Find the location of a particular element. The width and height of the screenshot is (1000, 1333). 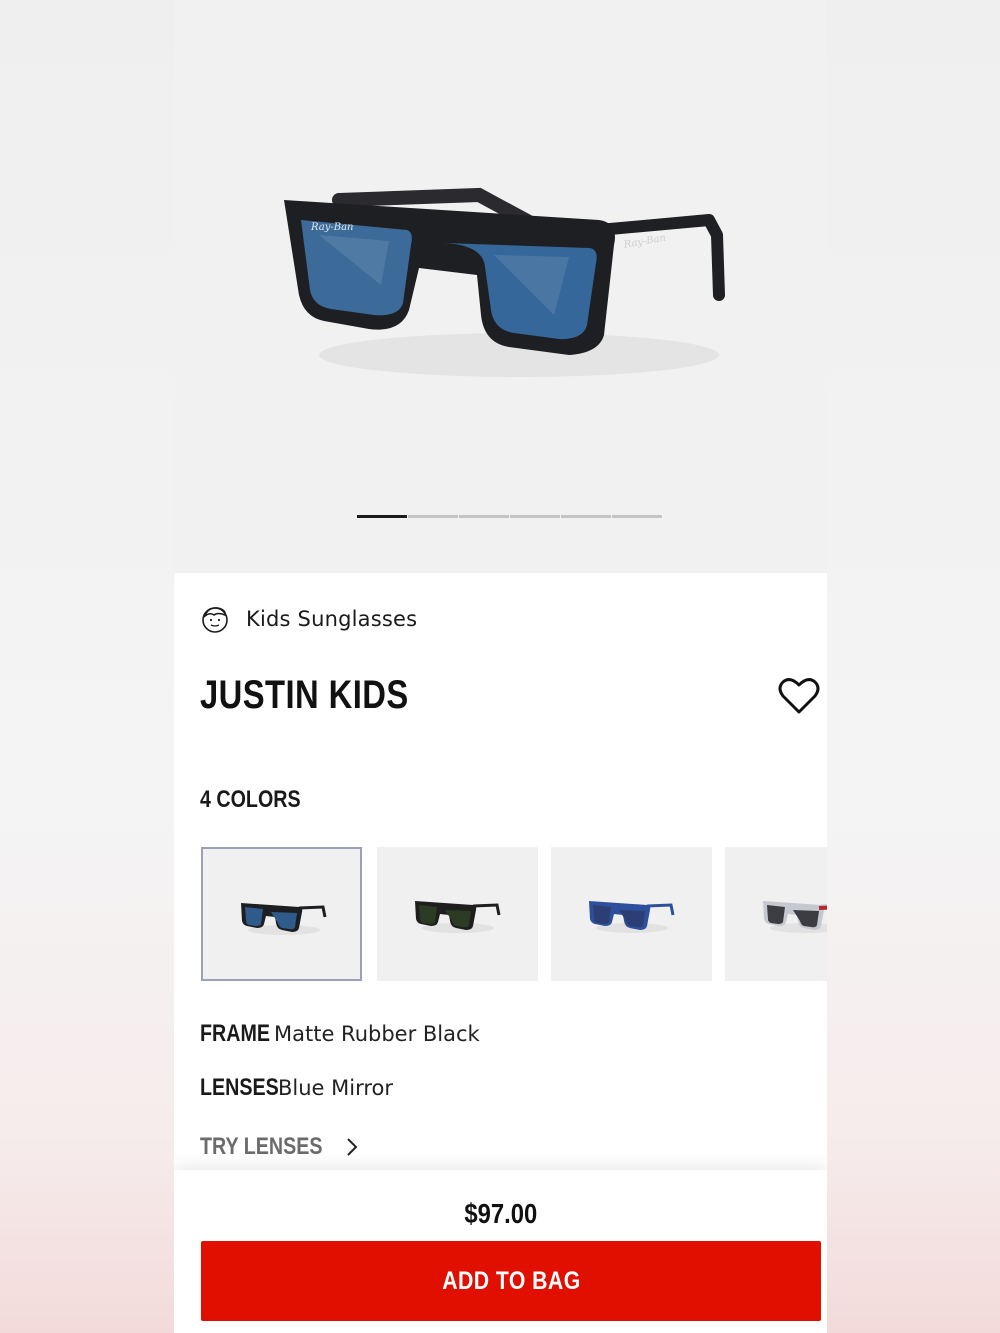

carousel-indicator is located at coordinates (510, 516).